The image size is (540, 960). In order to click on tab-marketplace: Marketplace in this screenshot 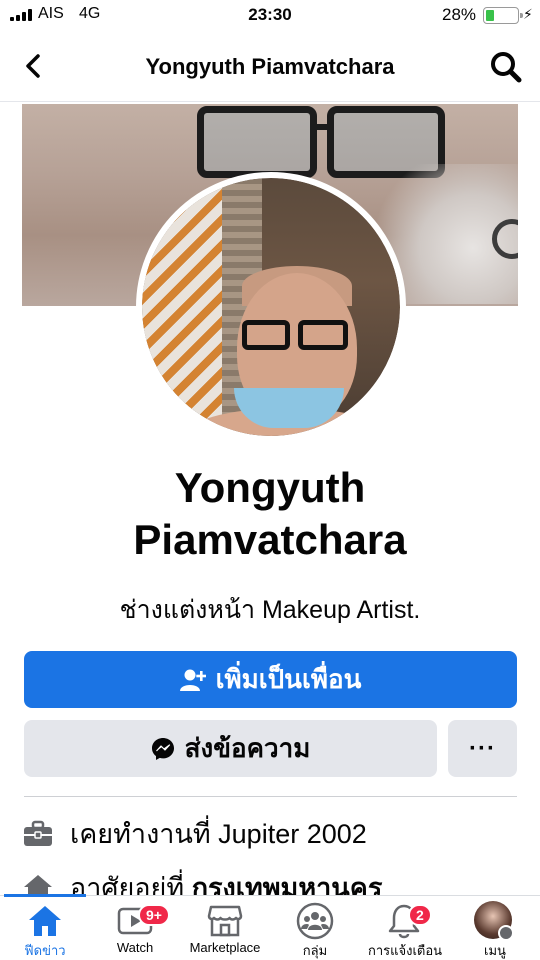, I will do `click(225, 928)`.